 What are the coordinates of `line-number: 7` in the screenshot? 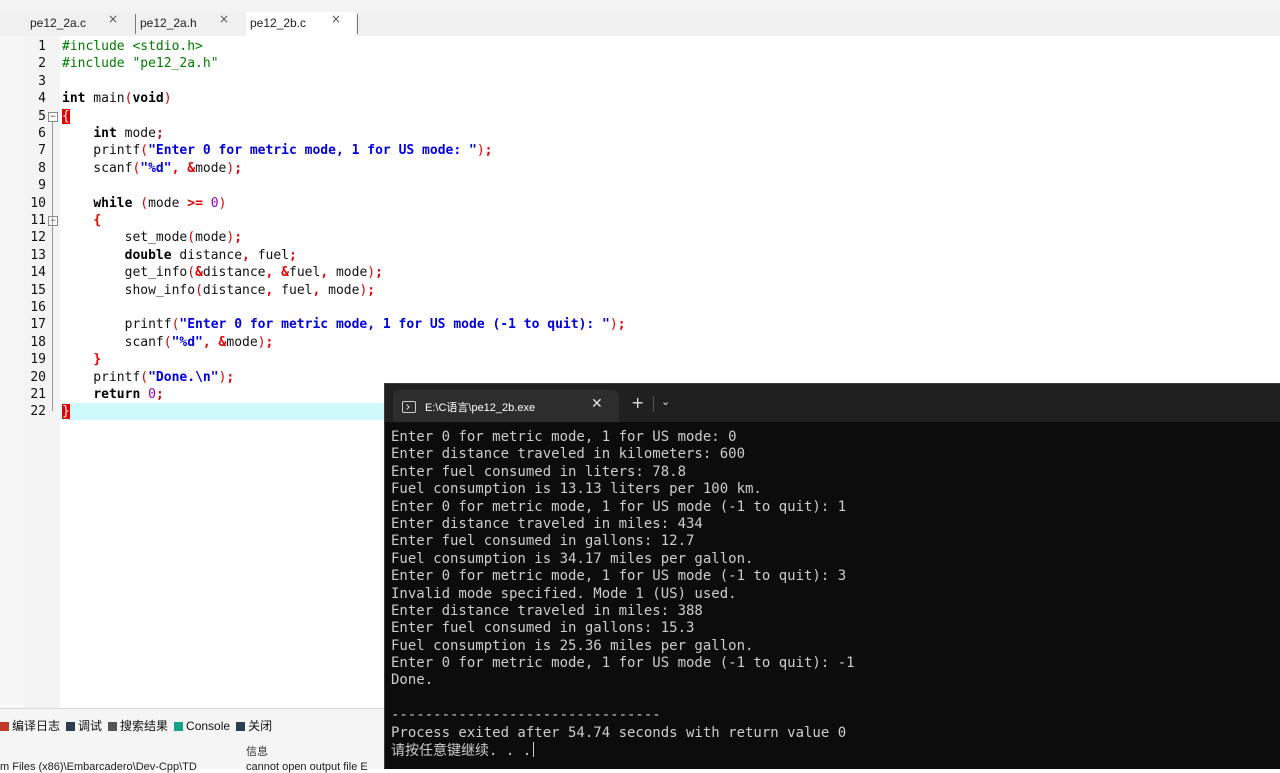 It's located at (42, 151).